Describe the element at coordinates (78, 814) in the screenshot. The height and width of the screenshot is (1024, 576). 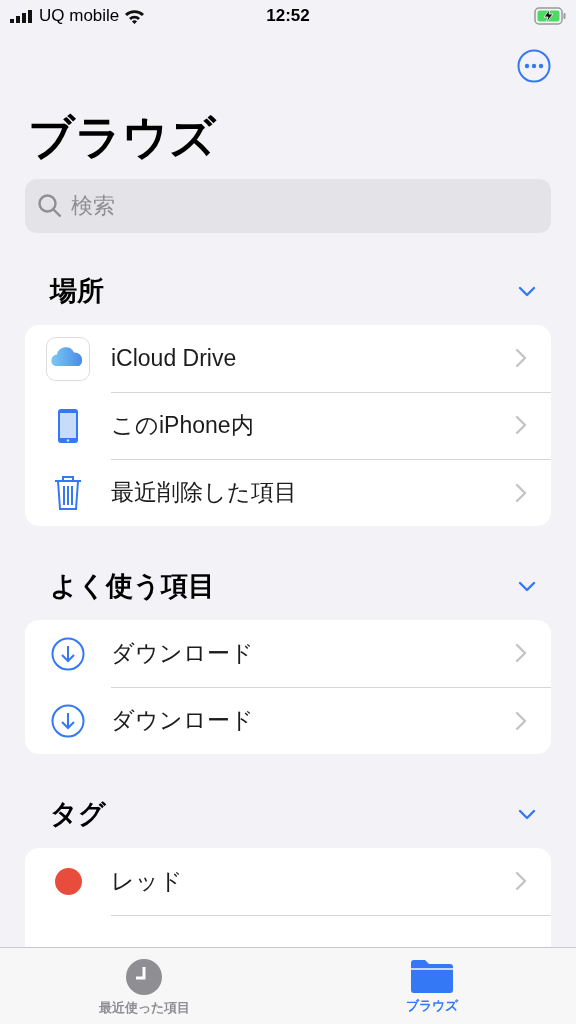
I see `section-header: タグ` at that location.